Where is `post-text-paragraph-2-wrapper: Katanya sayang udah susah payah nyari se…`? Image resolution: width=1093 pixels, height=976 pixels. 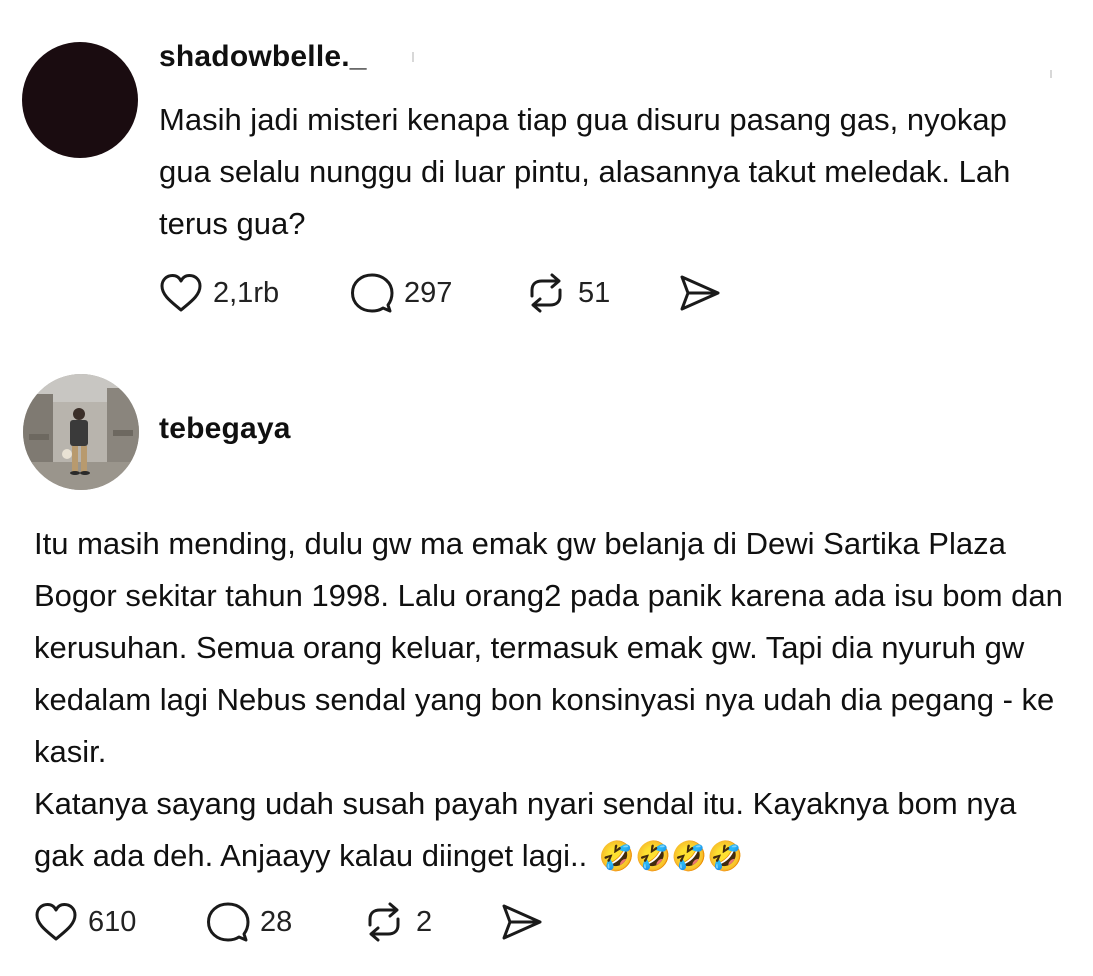
post-text-paragraph-2-wrapper: Katanya sayang udah susah payah nyari se… is located at coordinates (549, 830).